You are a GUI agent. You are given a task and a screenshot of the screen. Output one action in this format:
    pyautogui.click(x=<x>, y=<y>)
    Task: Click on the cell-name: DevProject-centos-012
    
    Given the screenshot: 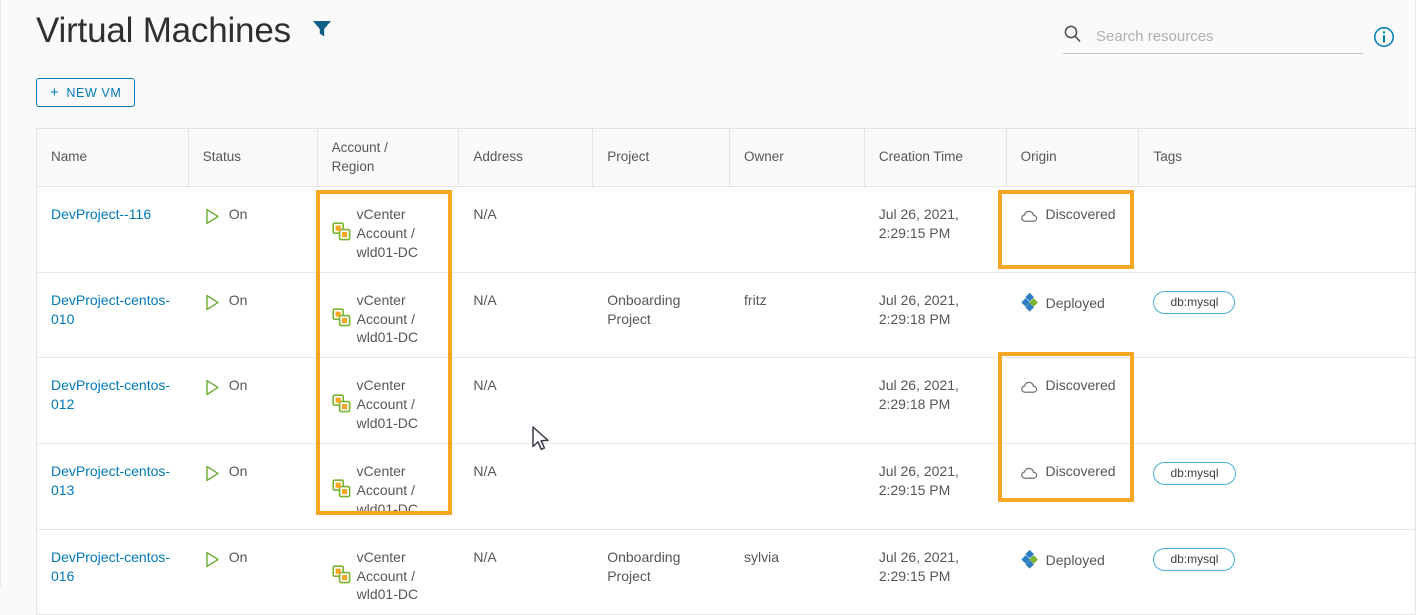 What is the action you would take?
    pyautogui.click(x=113, y=400)
    